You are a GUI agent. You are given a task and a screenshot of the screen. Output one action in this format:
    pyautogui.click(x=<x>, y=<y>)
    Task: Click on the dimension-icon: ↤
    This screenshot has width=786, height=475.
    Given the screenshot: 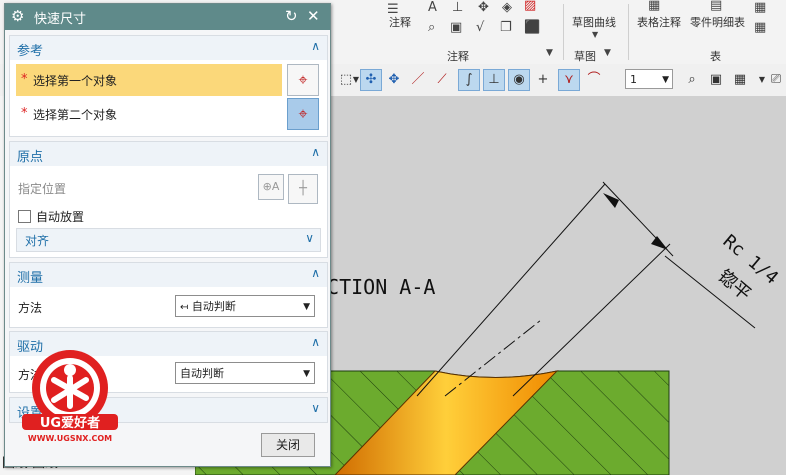 What is the action you would take?
    pyautogui.click(x=184, y=307)
    